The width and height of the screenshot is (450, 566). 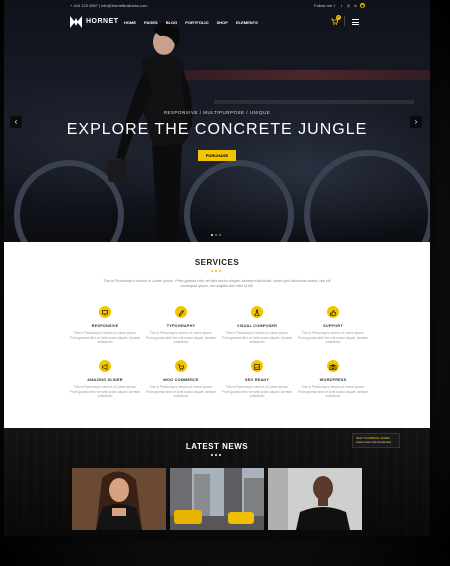 What do you see at coordinates (355, 22) in the screenshot?
I see `hamburger-menu-icon` at bounding box center [355, 22].